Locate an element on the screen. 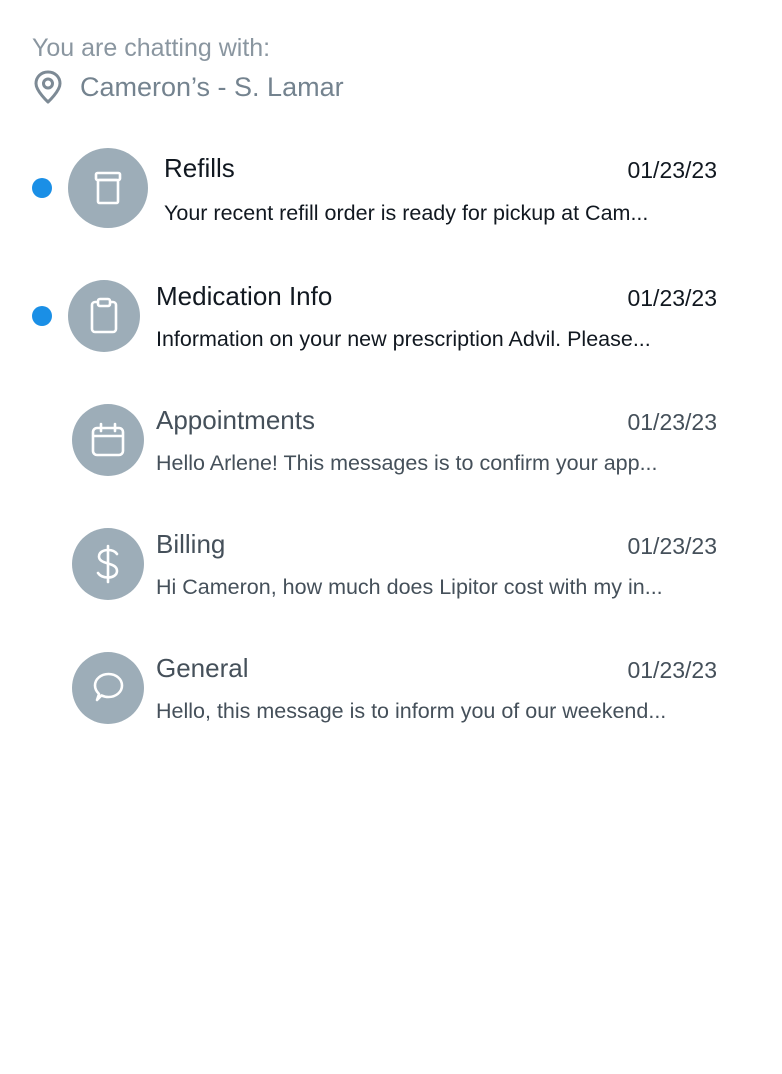 Image resolution: width=782 pixels, height=1074 pixels. thread-title: Refills is located at coordinates (199, 168).